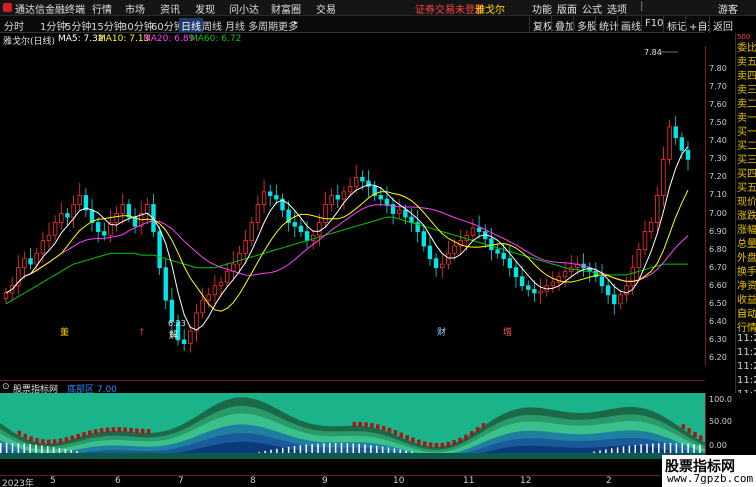 This screenshot has width=756, height=487. I want to click on menu-item-layout: 版面, so click(567, 8).